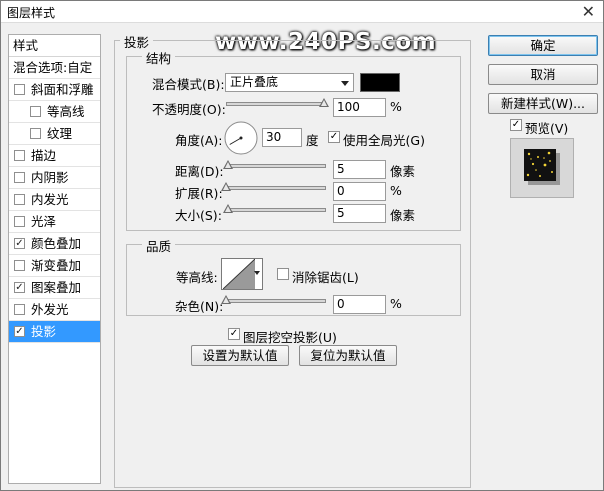 This screenshot has width=604, height=491. I want to click on style-list-item: 等高线, so click(54, 112).